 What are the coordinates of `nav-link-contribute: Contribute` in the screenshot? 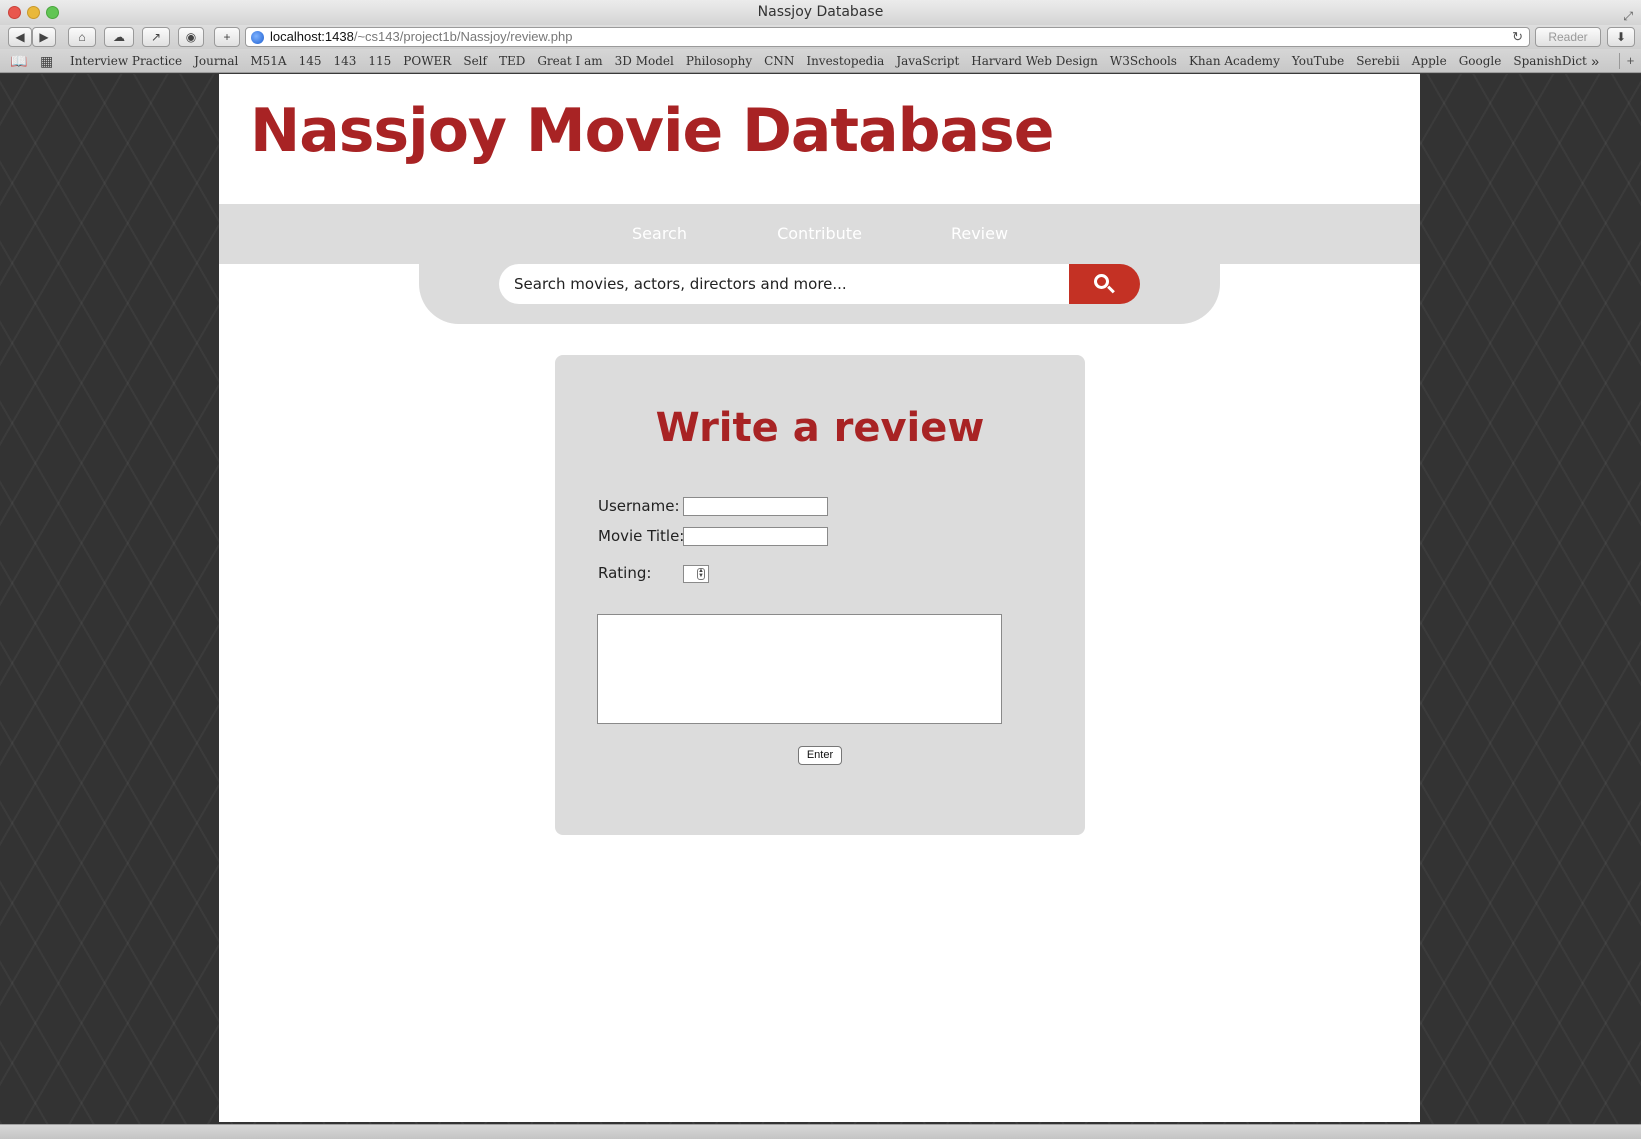 It's located at (820, 234).